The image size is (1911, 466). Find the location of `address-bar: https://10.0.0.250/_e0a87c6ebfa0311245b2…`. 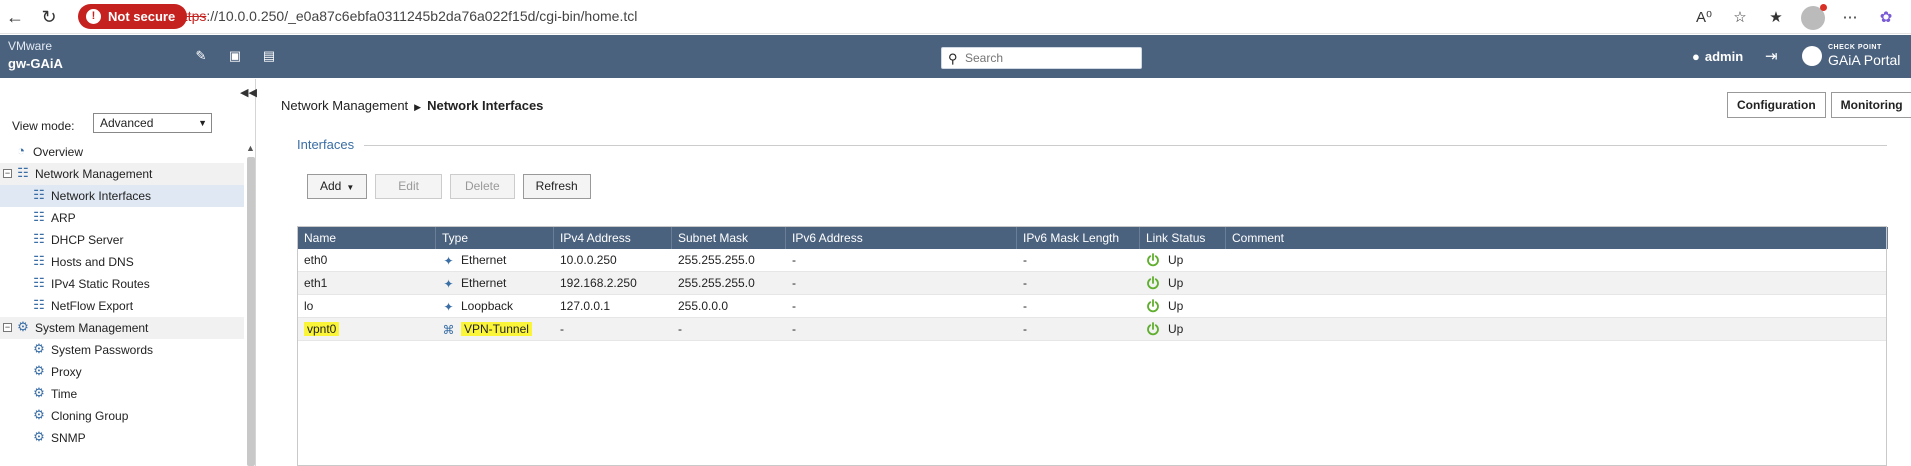

address-bar: https://10.0.0.250/_e0a87c6ebfa0311245b2… is located at coordinates (406, 16).